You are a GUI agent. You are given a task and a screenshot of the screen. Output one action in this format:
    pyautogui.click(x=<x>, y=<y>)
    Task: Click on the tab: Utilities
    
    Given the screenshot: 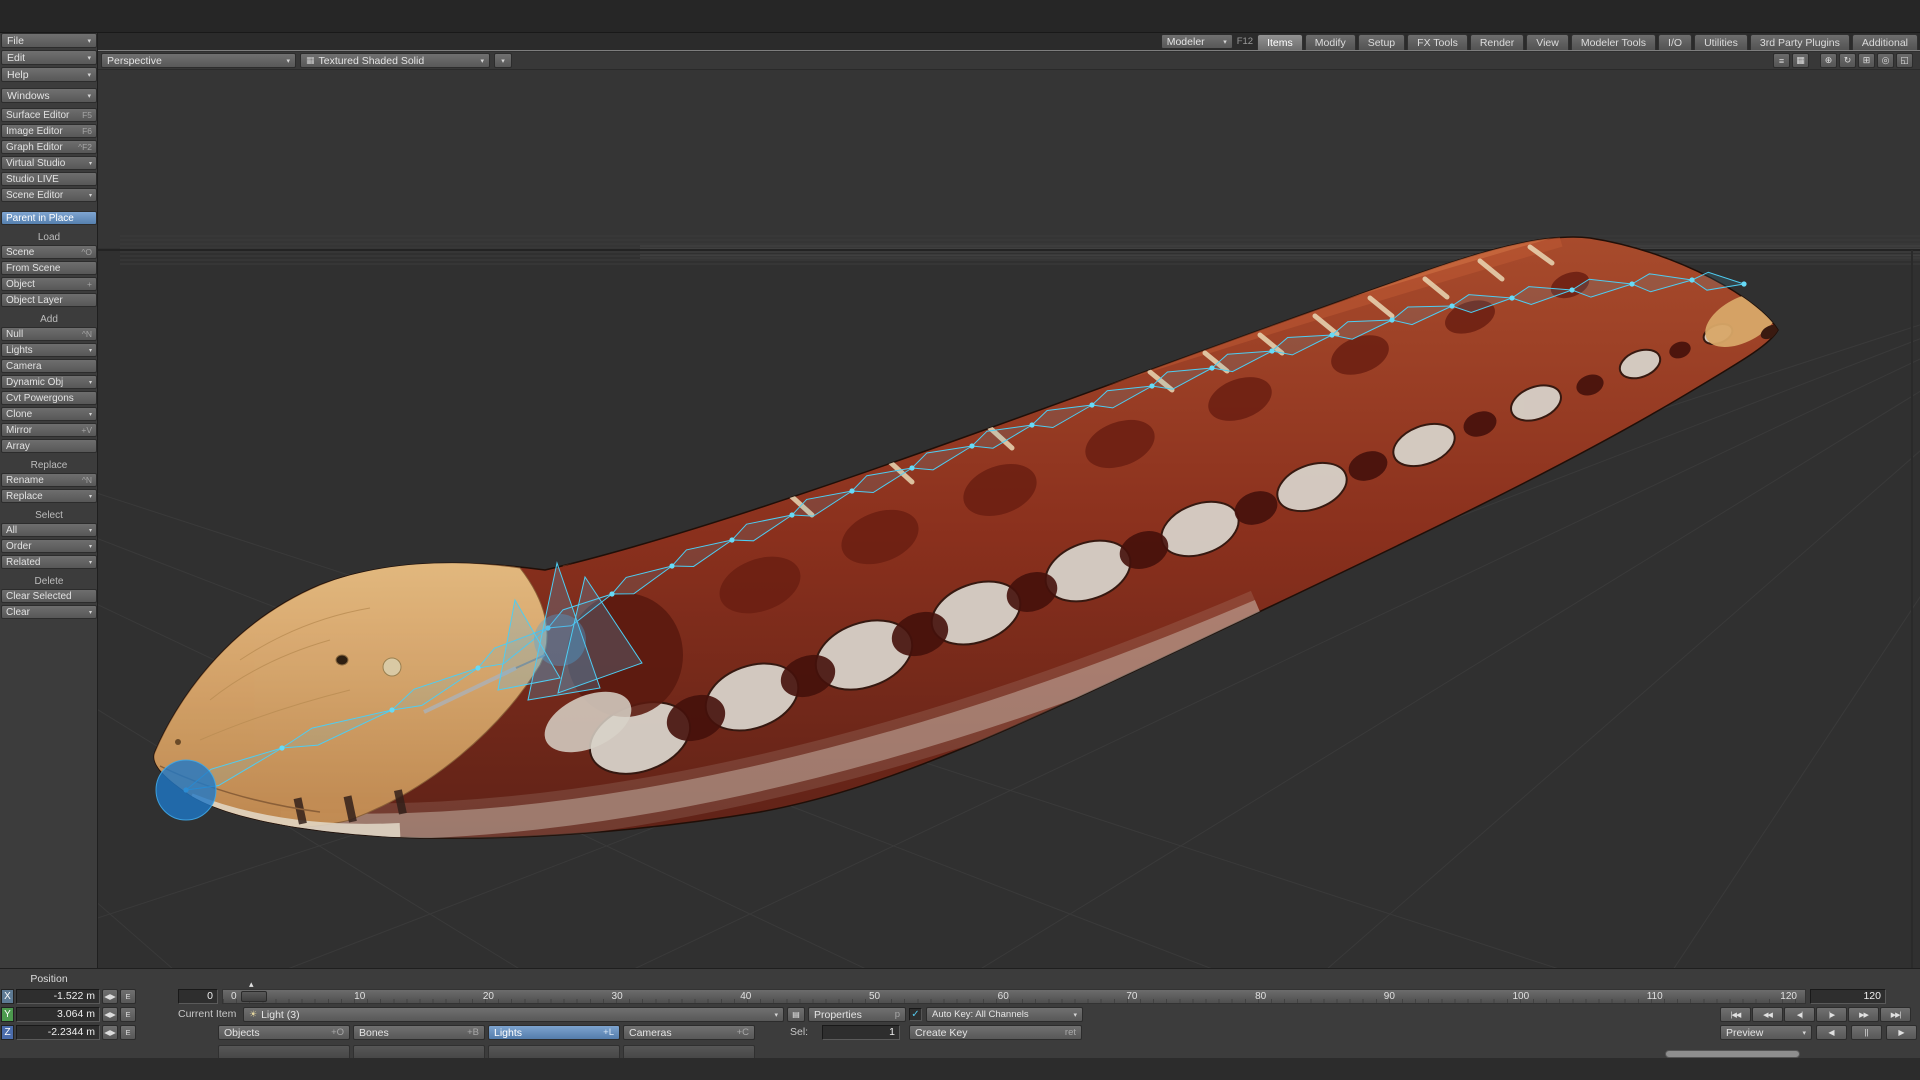 What is the action you would take?
    pyautogui.click(x=1721, y=42)
    